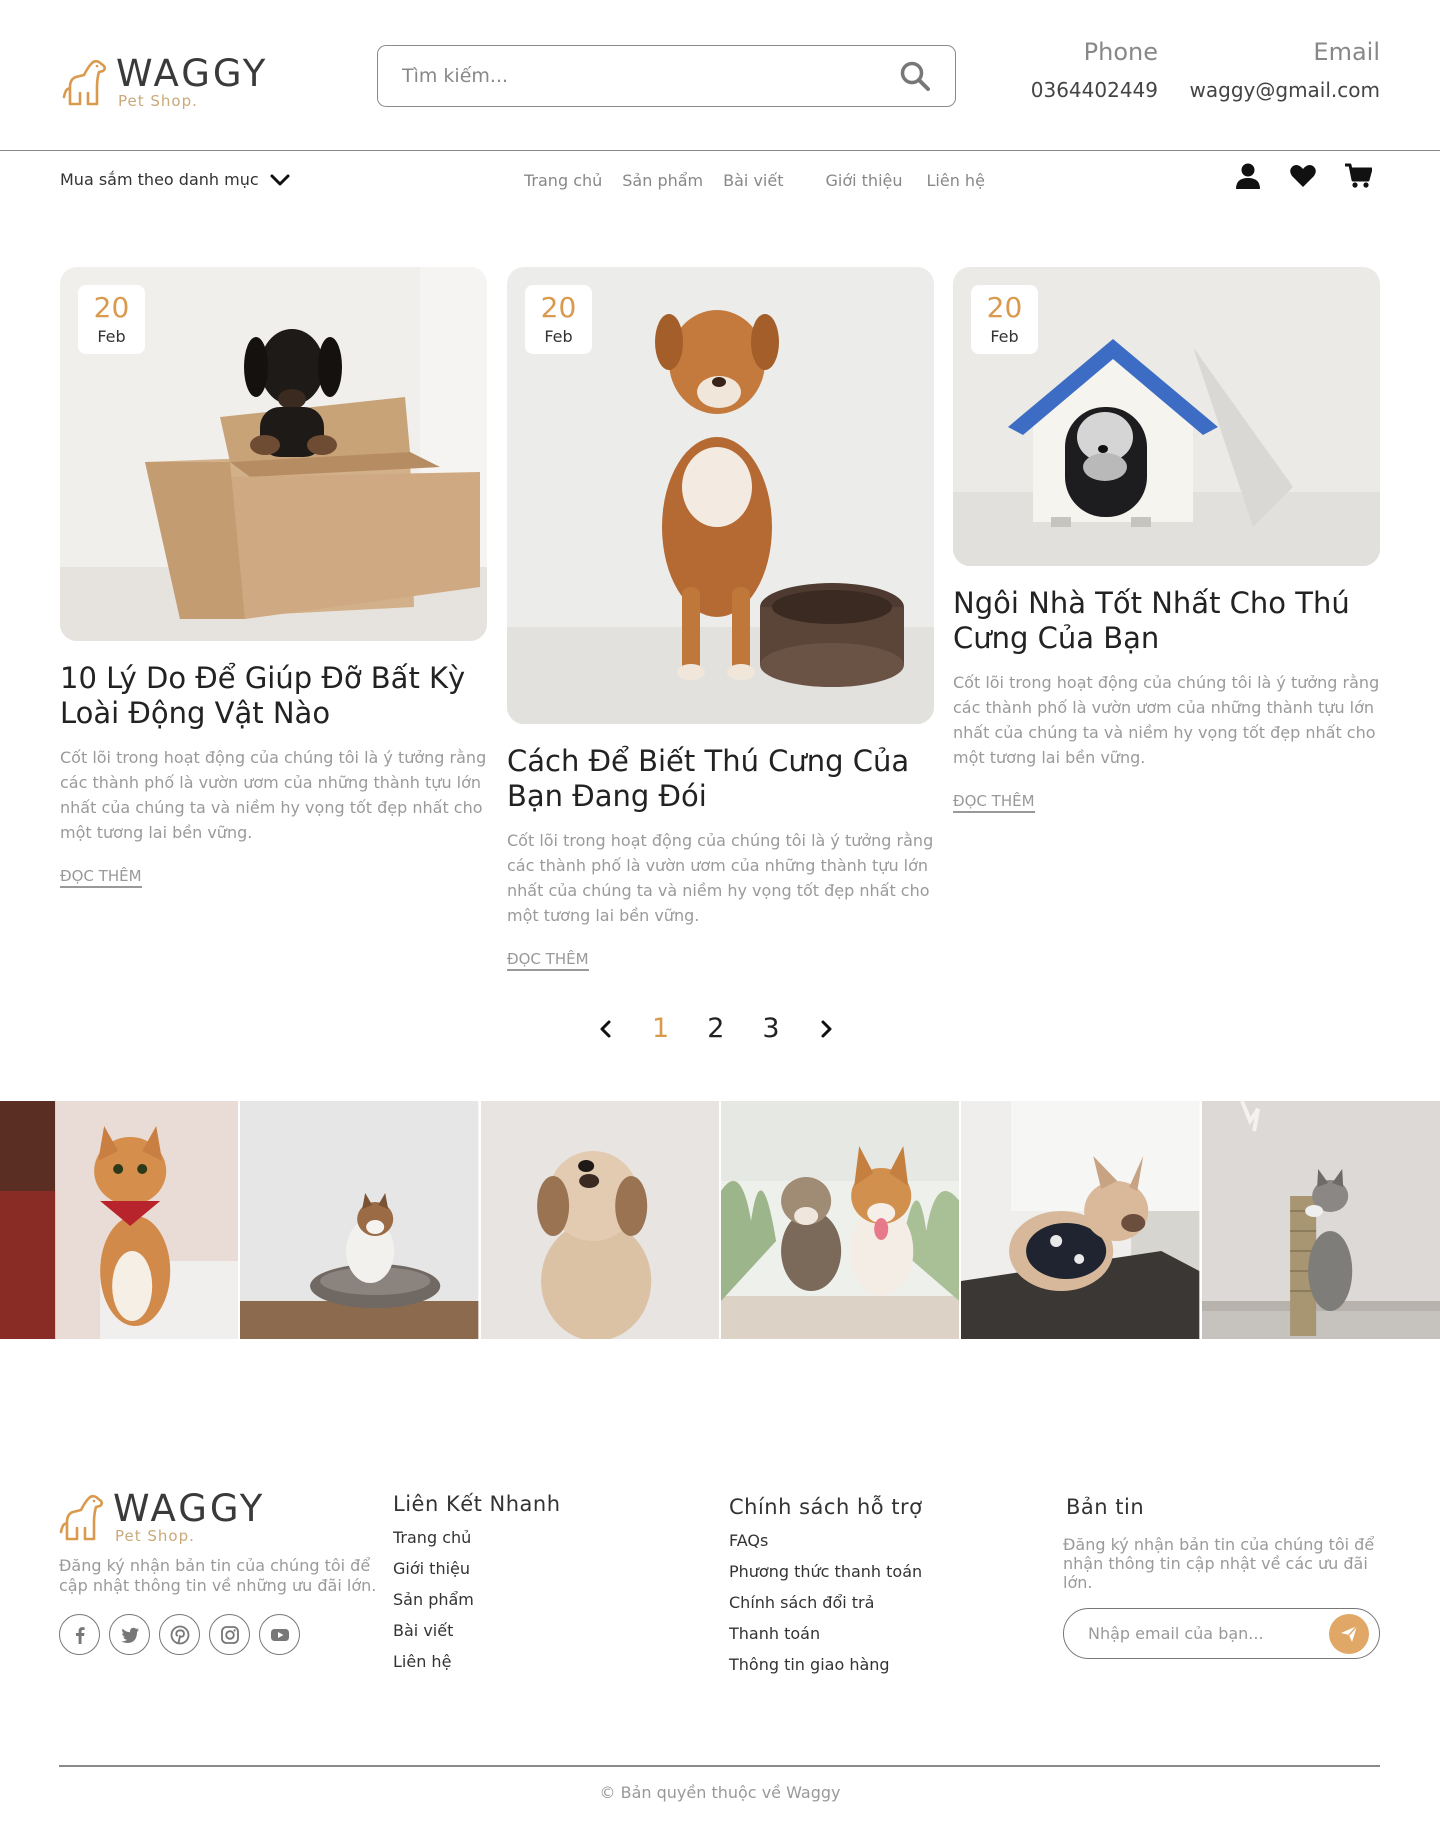 Image resolution: width=1440 pixels, height=1822 pixels. I want to click on nav-link-about: Giới thiệu, so click(863, 180).